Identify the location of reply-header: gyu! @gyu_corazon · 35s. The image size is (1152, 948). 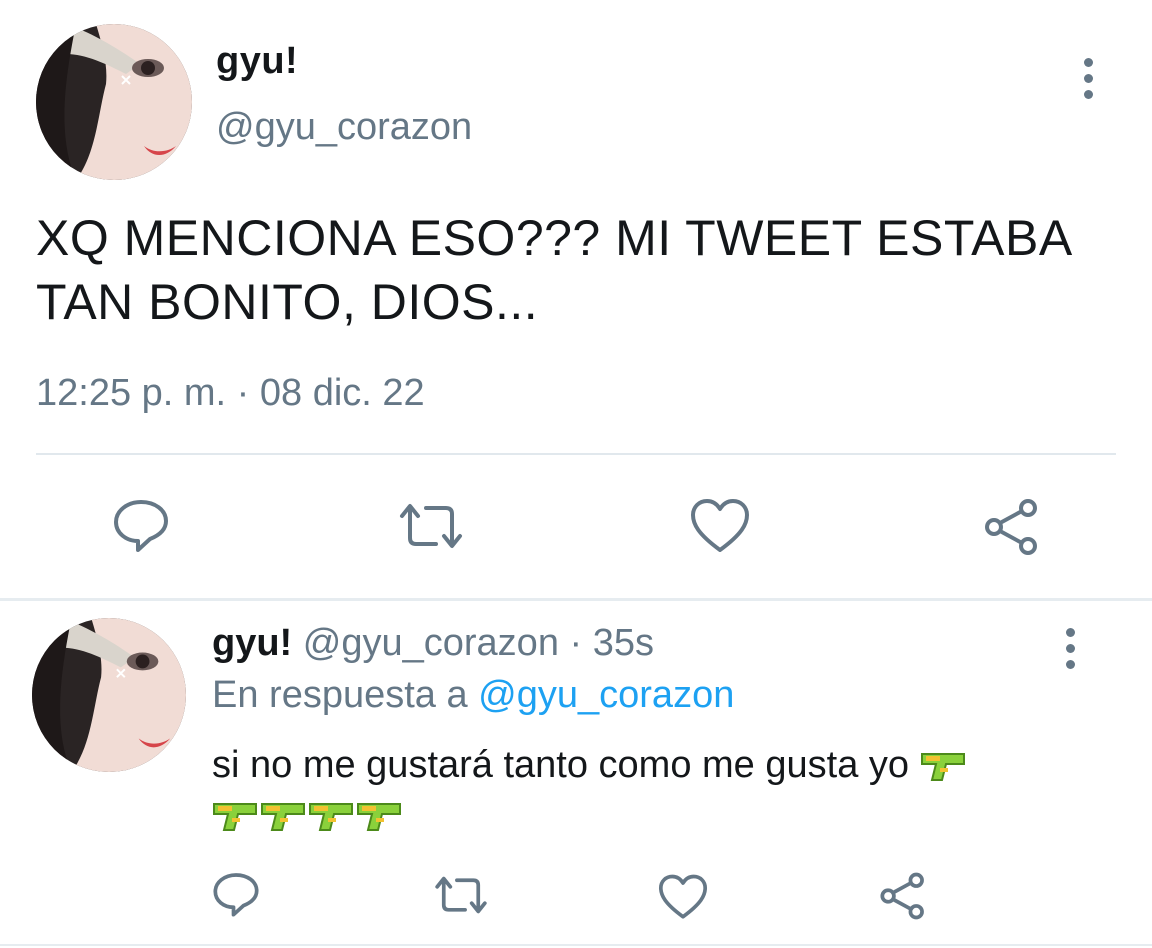
(433, 643).